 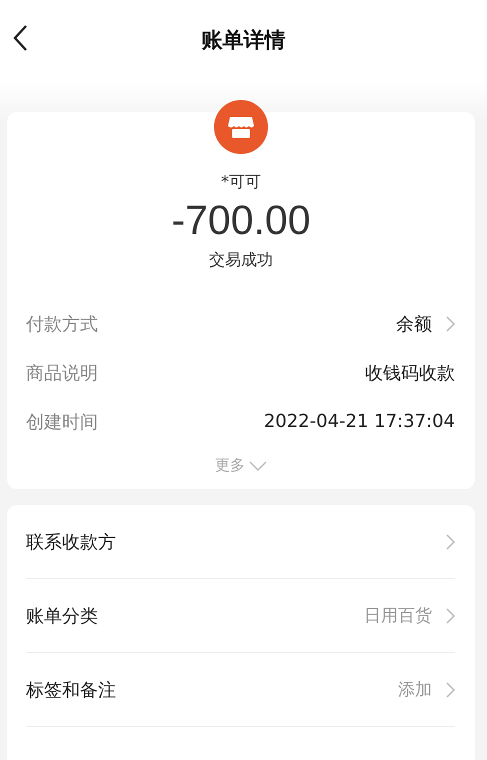 I want to click on chevron-down-icon, so click(x=258, y=465).